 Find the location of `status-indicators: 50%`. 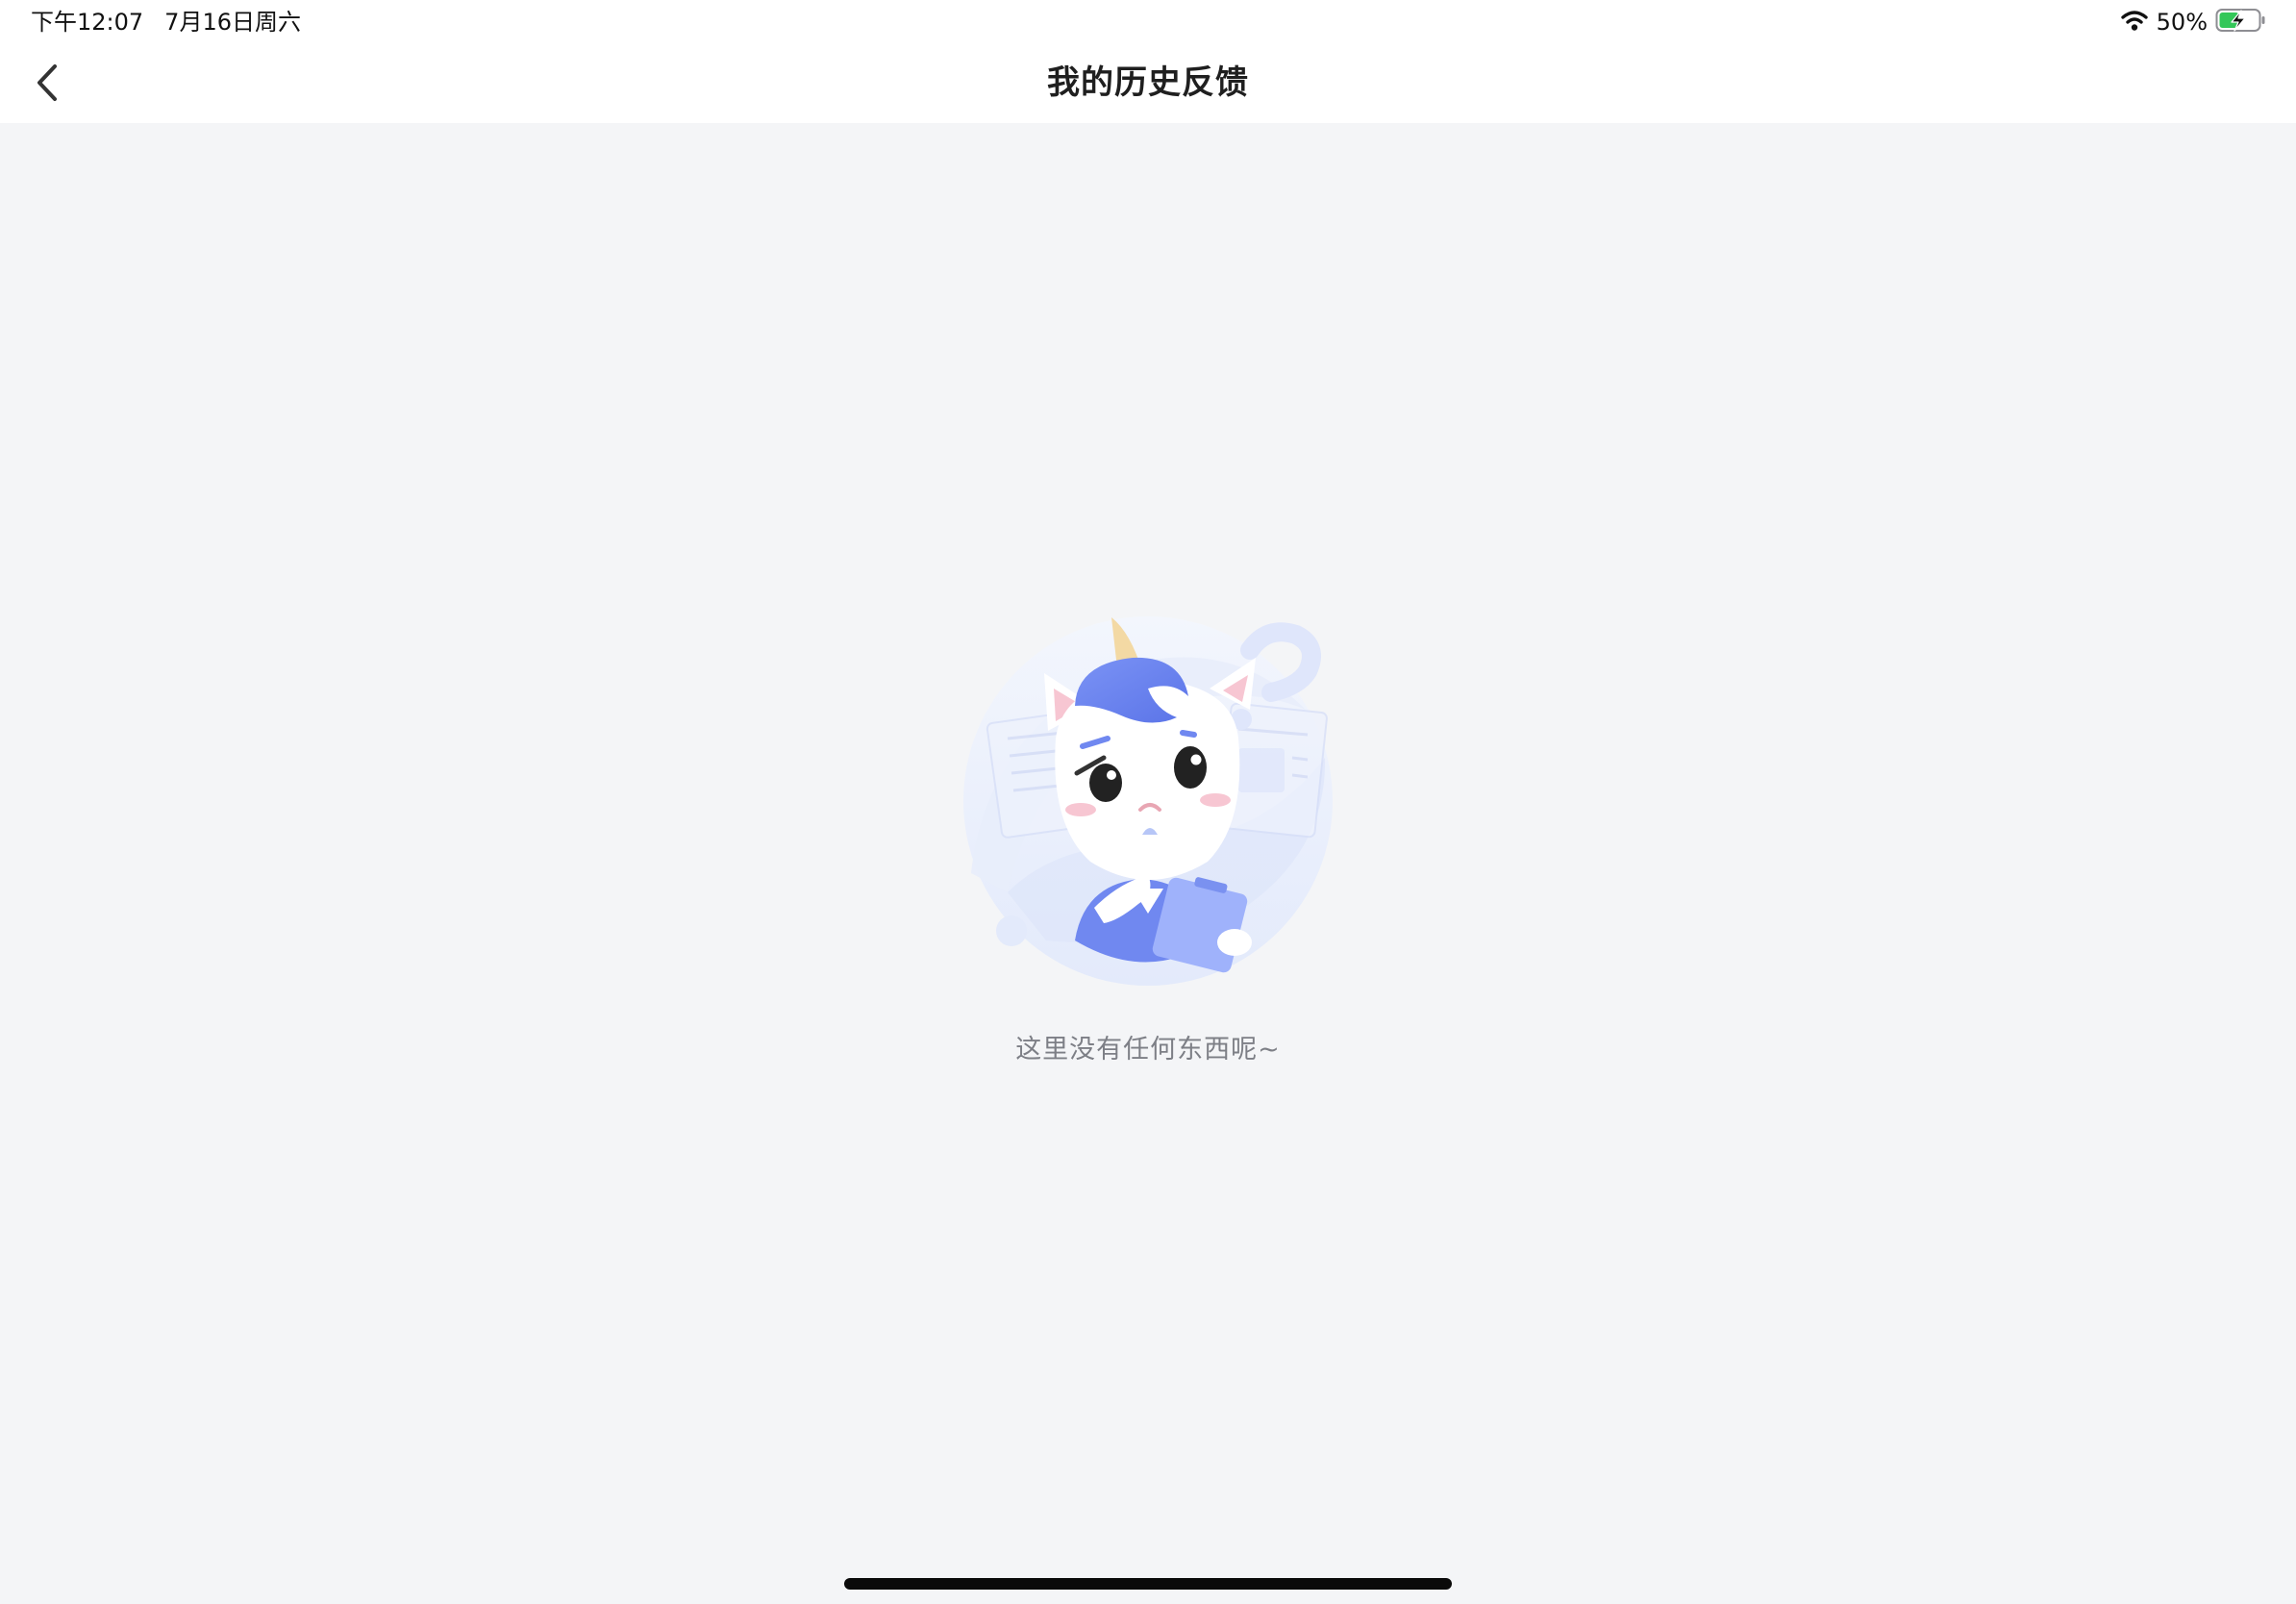

status-indicators: 50% is located at coordinates (2193, 22).